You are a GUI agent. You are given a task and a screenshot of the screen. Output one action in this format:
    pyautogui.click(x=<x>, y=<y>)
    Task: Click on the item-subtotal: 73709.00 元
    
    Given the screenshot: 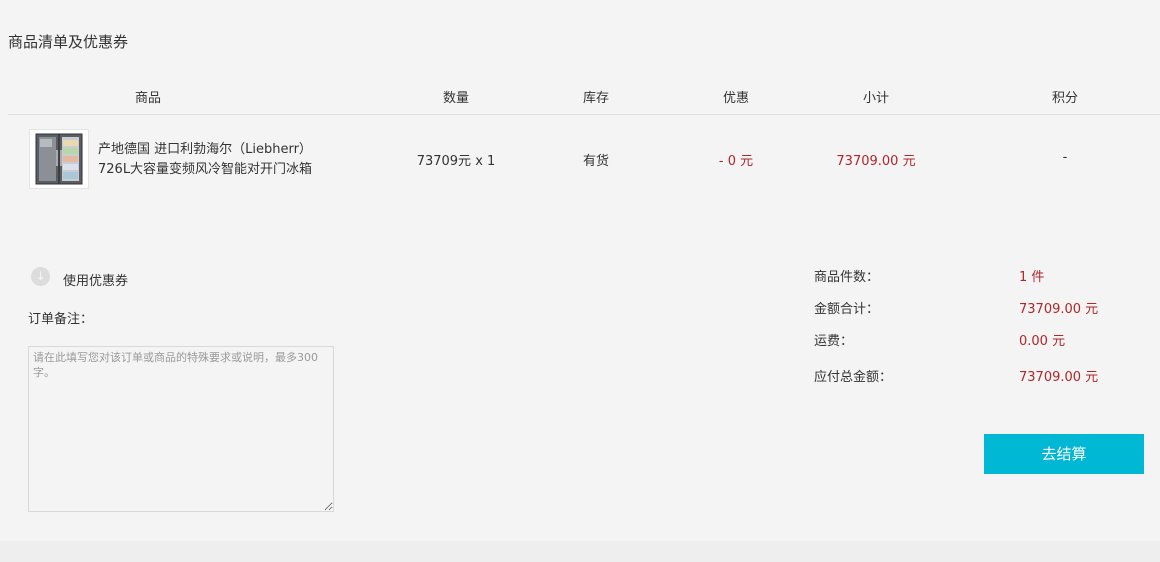 What is the action you would take?
    pyautogui.click(x=876, y=161)
    